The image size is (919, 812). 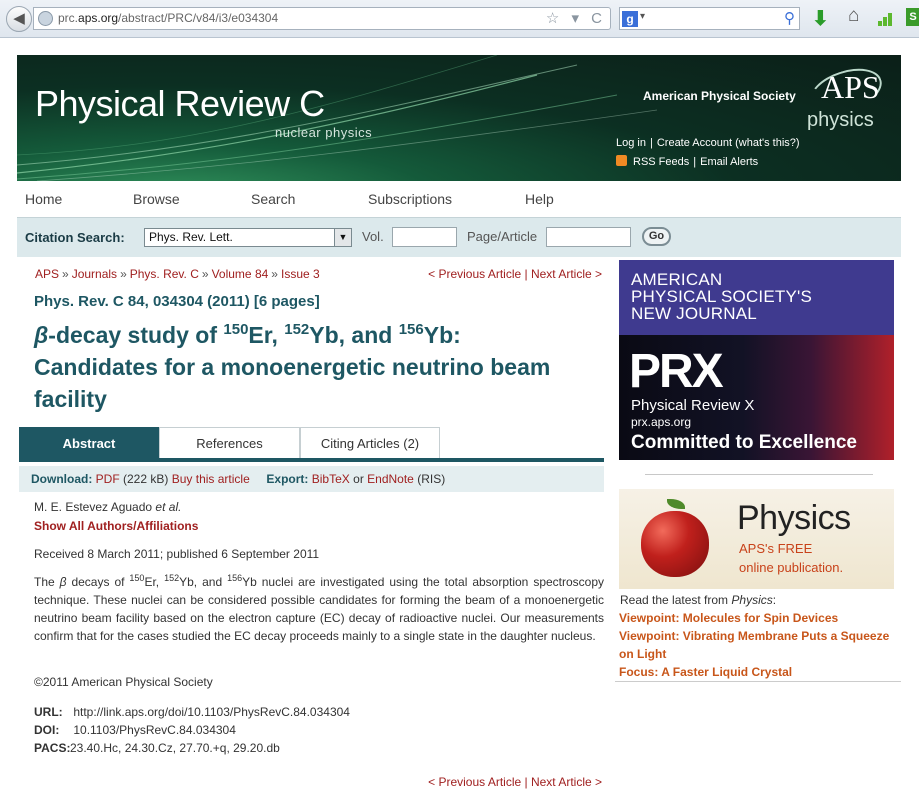 What do you see at coordinates (656, 236) in the screenshot?
I see `go-button: Go` at bounding box center [656, 236].